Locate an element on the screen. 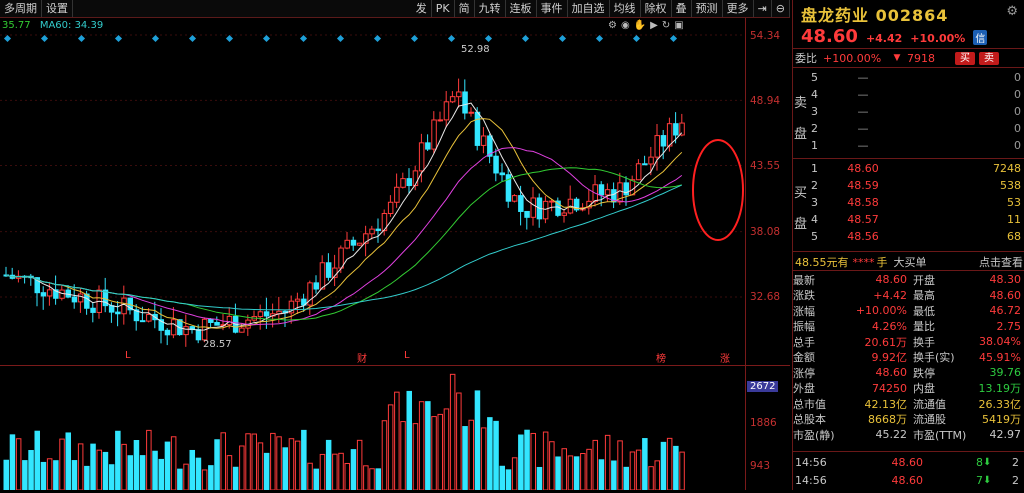 This screenshot has width=1024, height=493. toolbar-pk: PK is located at coordinates (443, 8).